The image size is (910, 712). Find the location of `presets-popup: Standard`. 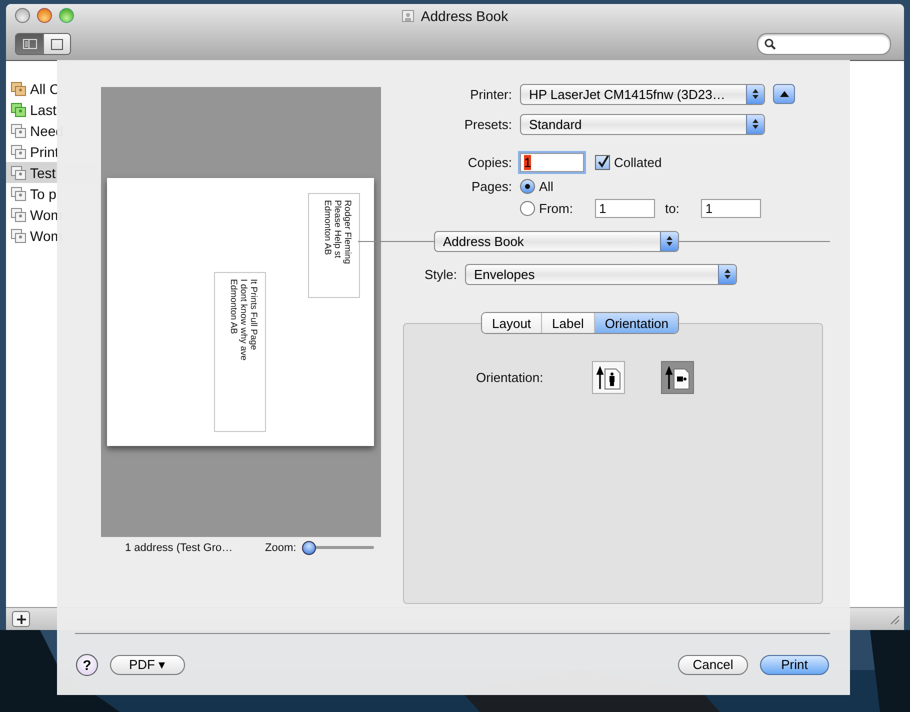

presets-popup: Standard is located at coordinates (642, 124).